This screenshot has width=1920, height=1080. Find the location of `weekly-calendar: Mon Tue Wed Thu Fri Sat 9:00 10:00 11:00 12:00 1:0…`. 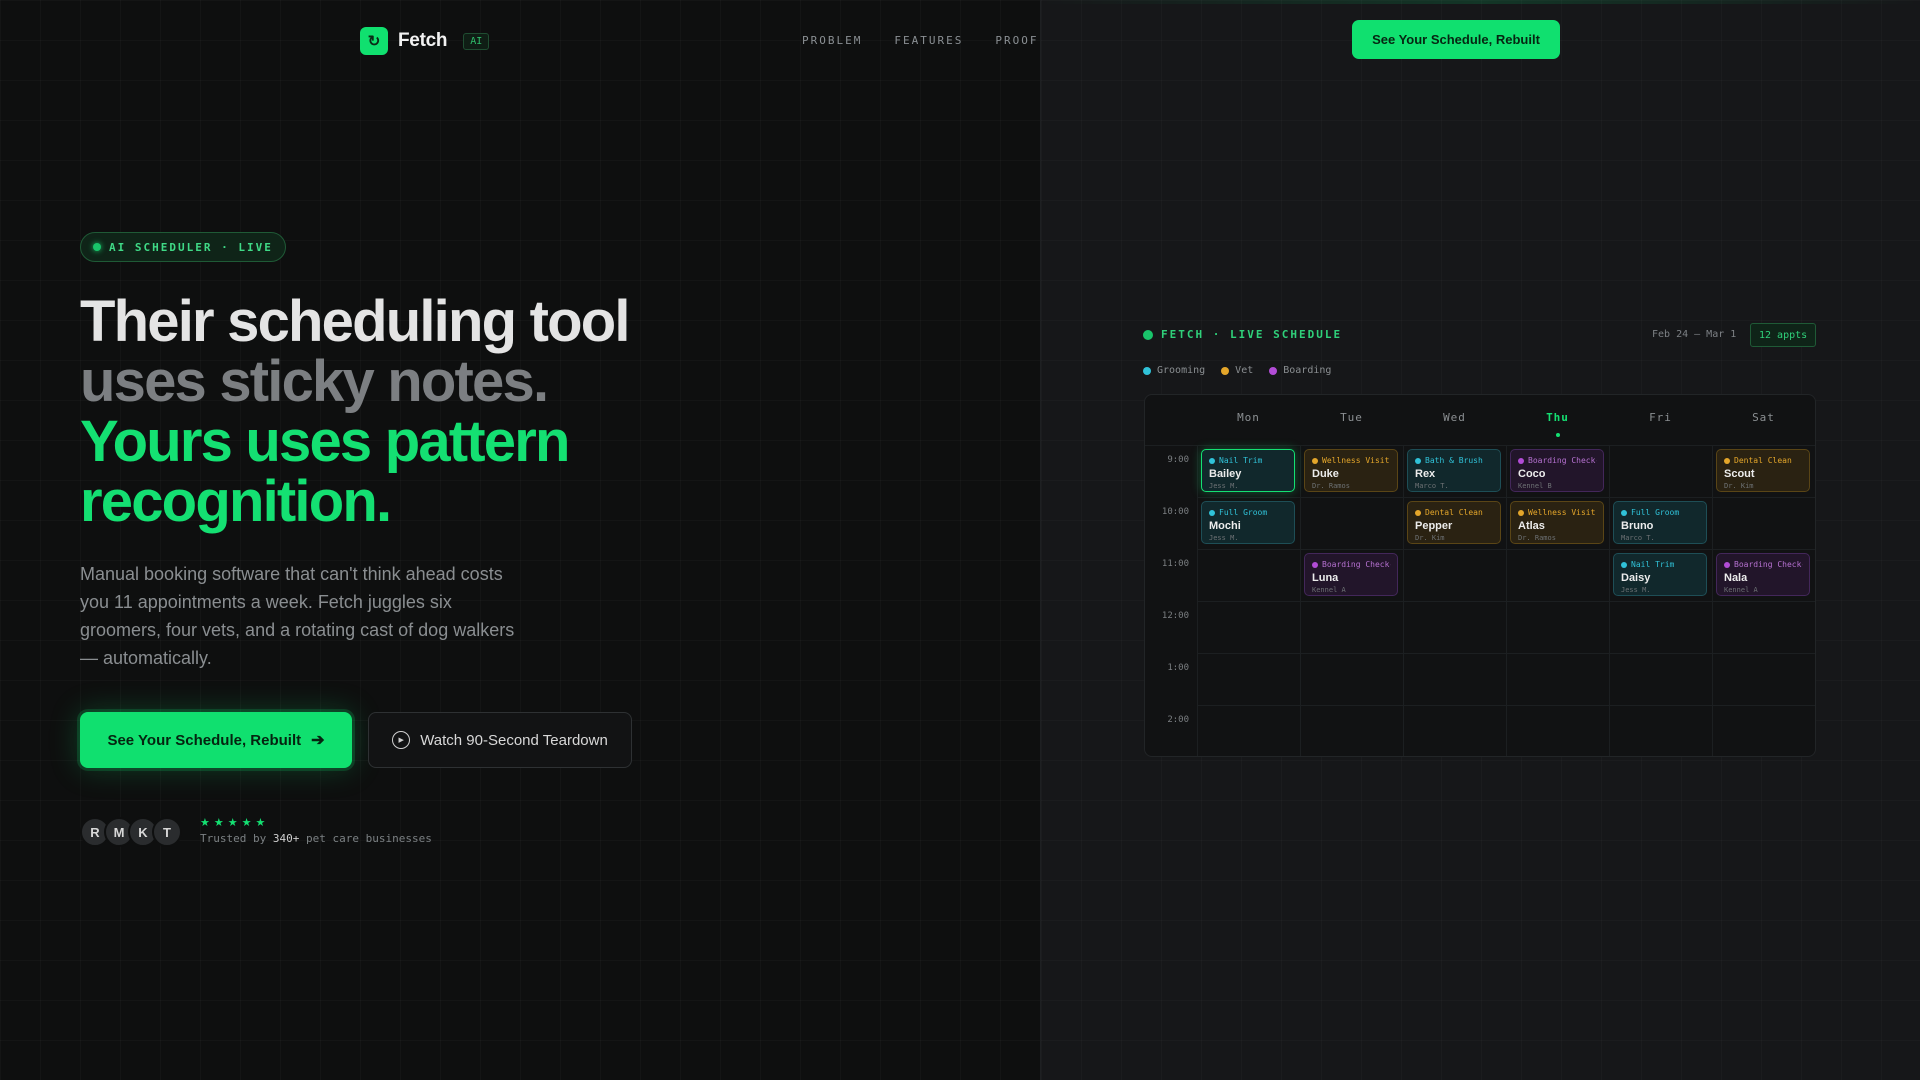

weekly-calendar: Mon Tue Wed Thu Fri Sat 9:00 10:00 11:00 12:00 1:0… is located at coordinates (1480, 575).